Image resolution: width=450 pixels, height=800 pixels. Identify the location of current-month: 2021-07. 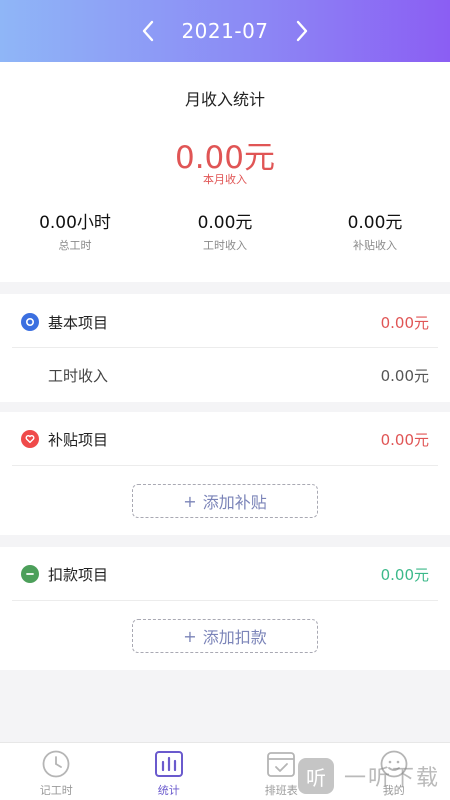
(224, 31).